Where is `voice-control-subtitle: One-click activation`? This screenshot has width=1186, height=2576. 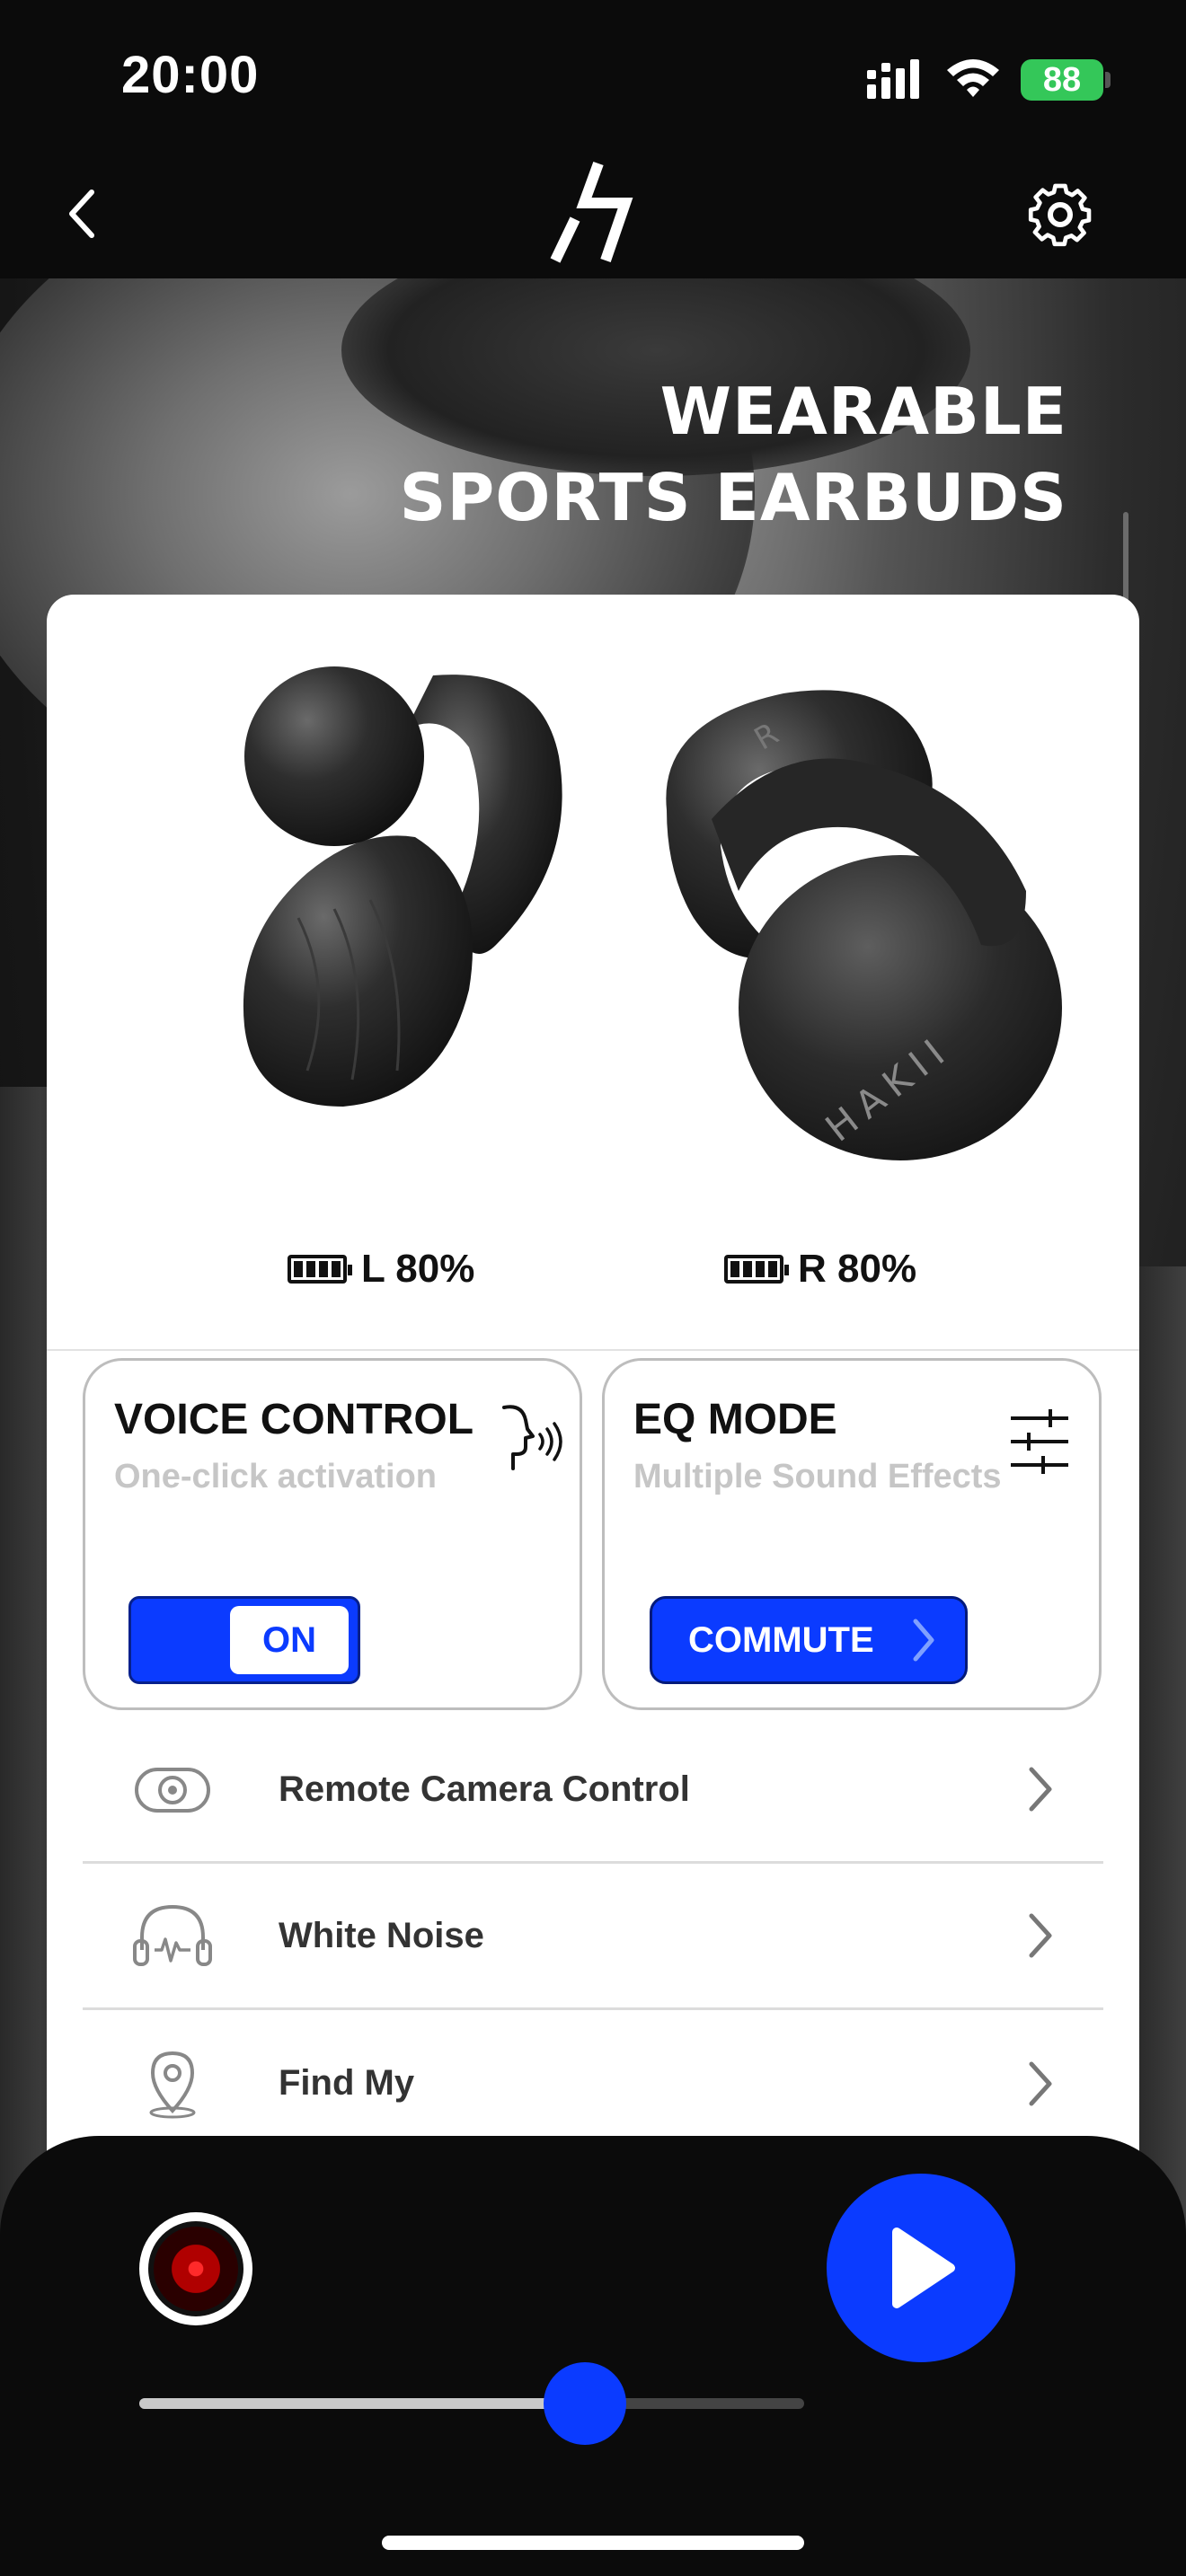 voice-control-subtitle: One-click activation is located at coordinates (276, 1476).